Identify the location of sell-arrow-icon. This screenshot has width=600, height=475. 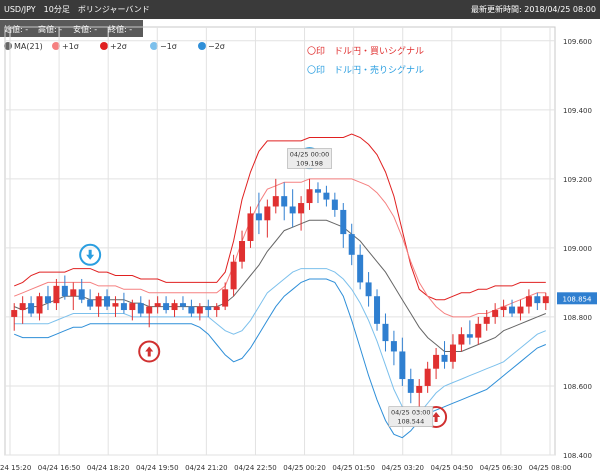
(90, 254).